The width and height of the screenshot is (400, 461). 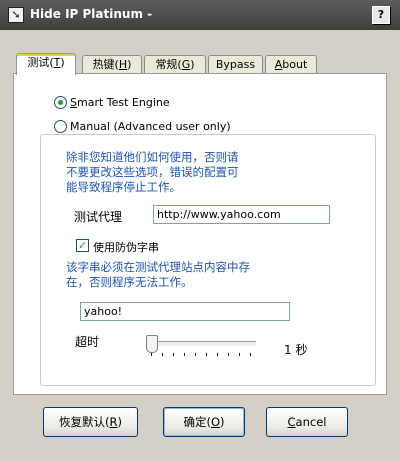 I want to click on timeout-slider-track, so click(x=202, y=344).